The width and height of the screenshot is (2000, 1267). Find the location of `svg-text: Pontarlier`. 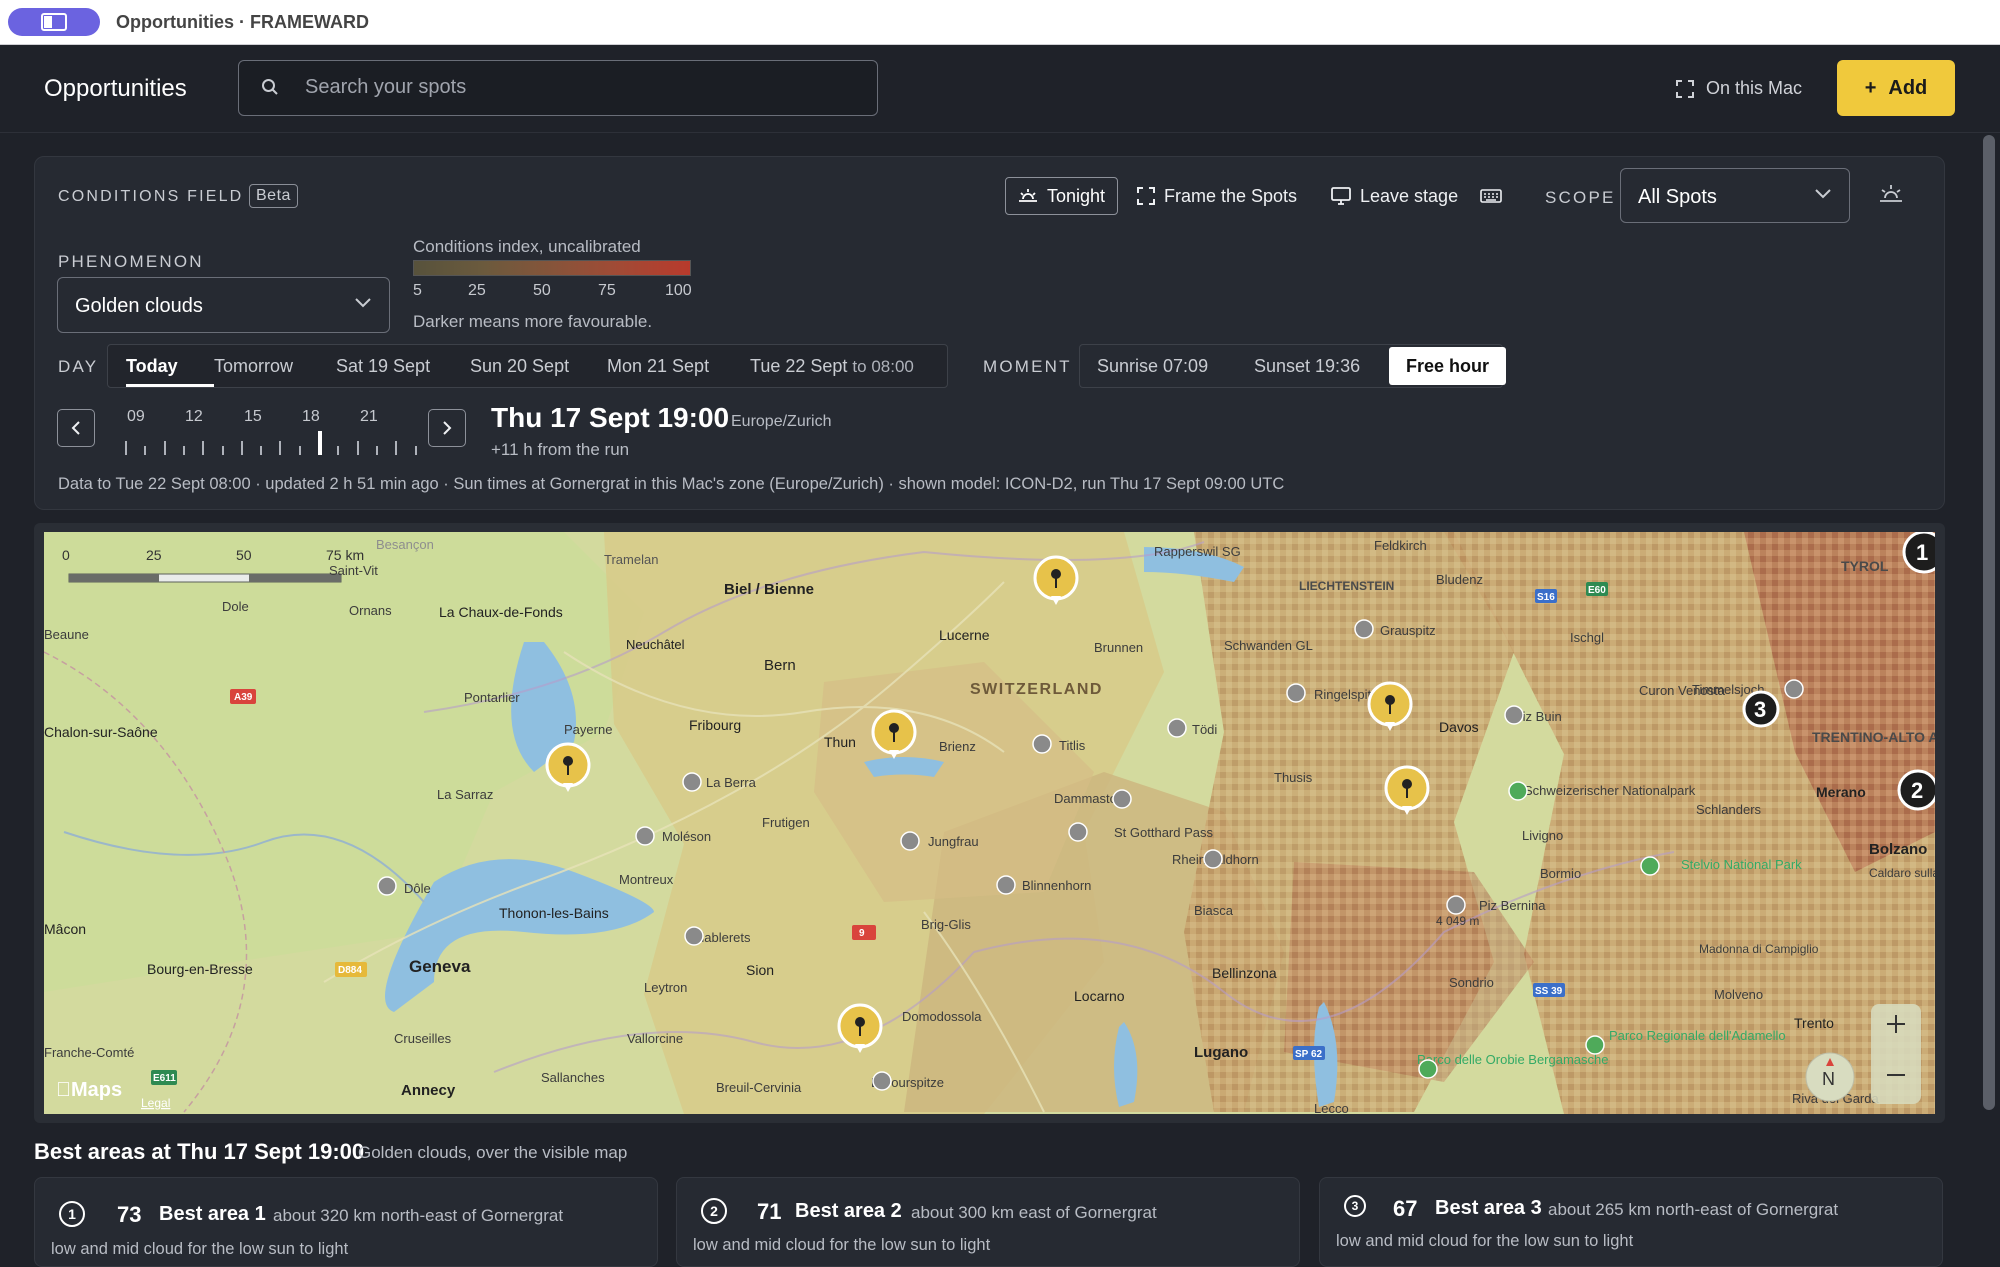

svg-text: Pontarlier is located at coordinates (492, 697).